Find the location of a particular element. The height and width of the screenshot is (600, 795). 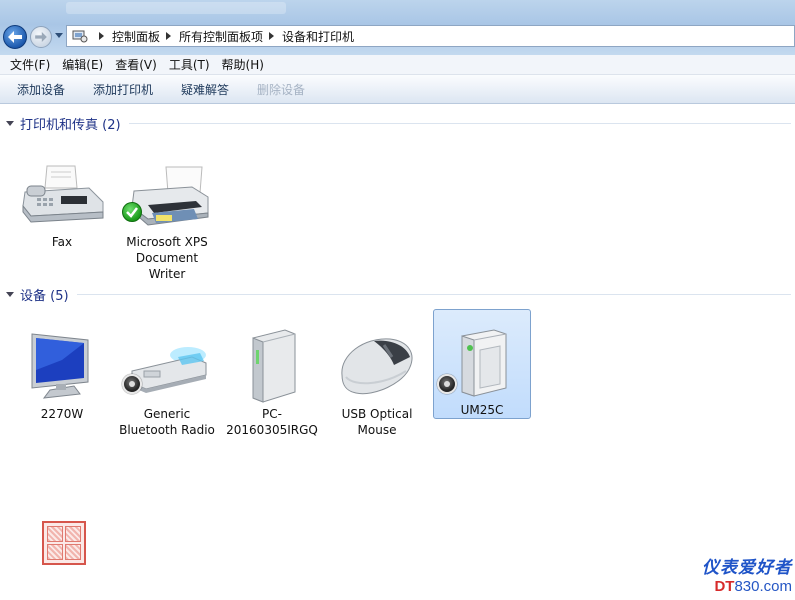

group-header-printers: 打印机和传真 (2) is located at coordinates (398, 123).